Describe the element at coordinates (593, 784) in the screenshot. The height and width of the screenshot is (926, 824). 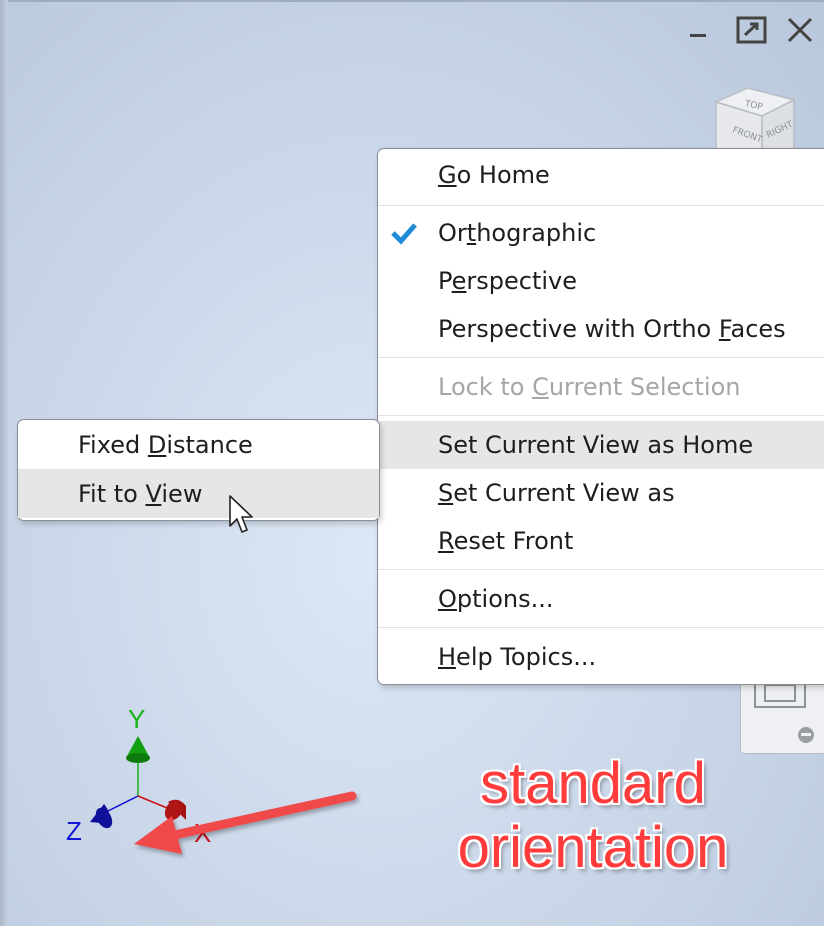
I see `annotation-text-line1: standard` at that location.